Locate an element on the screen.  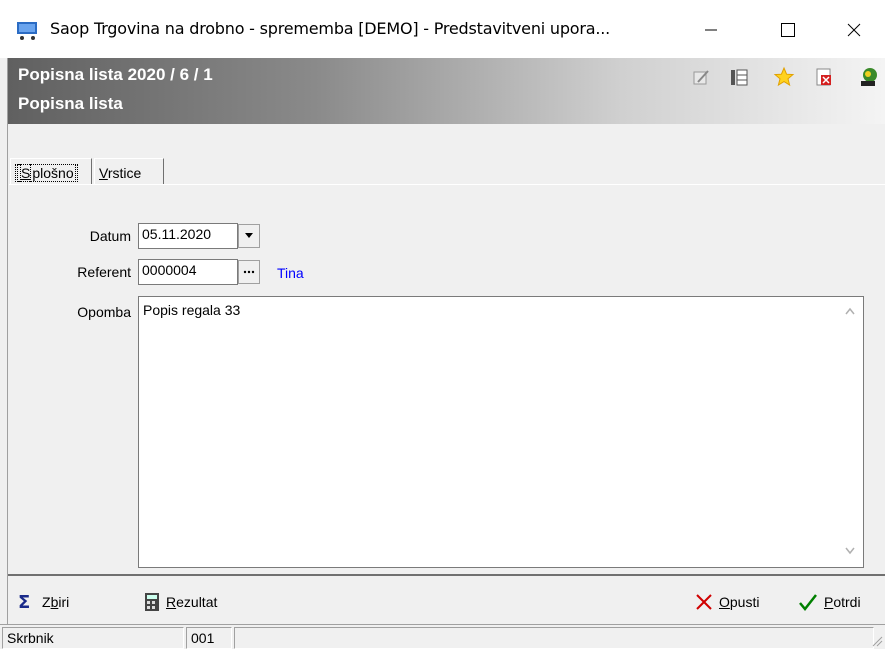
maximize-button is located at coordinates (788, 30).